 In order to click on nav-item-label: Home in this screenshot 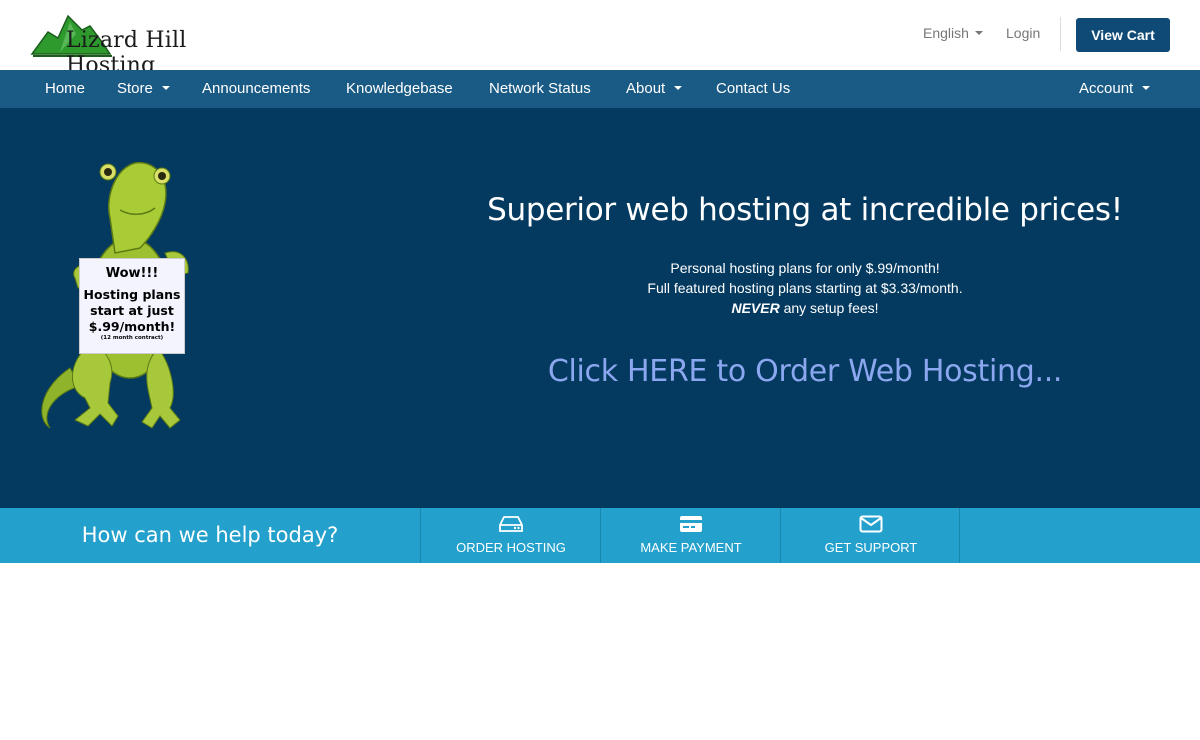, I will do `click(65, 88)`.